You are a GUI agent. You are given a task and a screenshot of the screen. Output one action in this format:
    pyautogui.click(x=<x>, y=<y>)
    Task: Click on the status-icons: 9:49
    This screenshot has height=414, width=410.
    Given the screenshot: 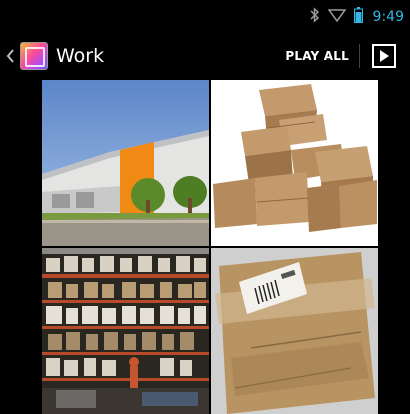 What is the action you would take?
    pyautogui.click(x=357, y=16)
    